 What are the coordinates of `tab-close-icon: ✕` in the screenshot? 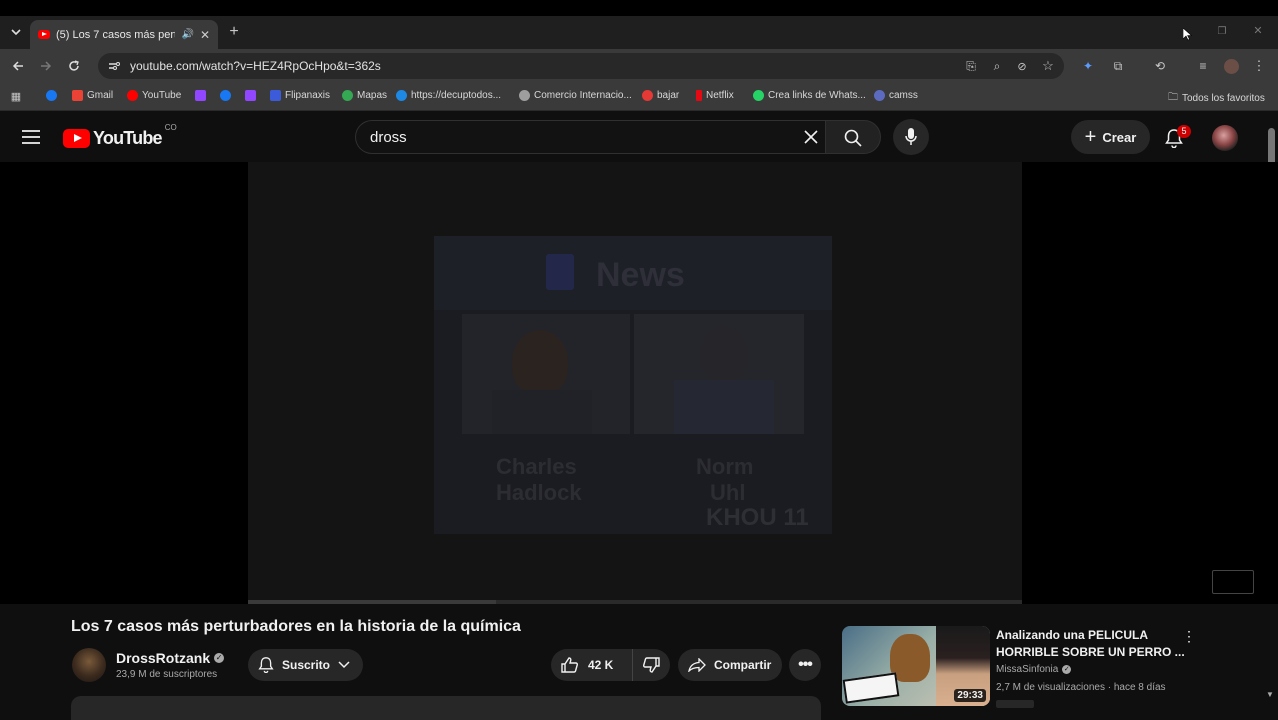 It's located at (205, 35).